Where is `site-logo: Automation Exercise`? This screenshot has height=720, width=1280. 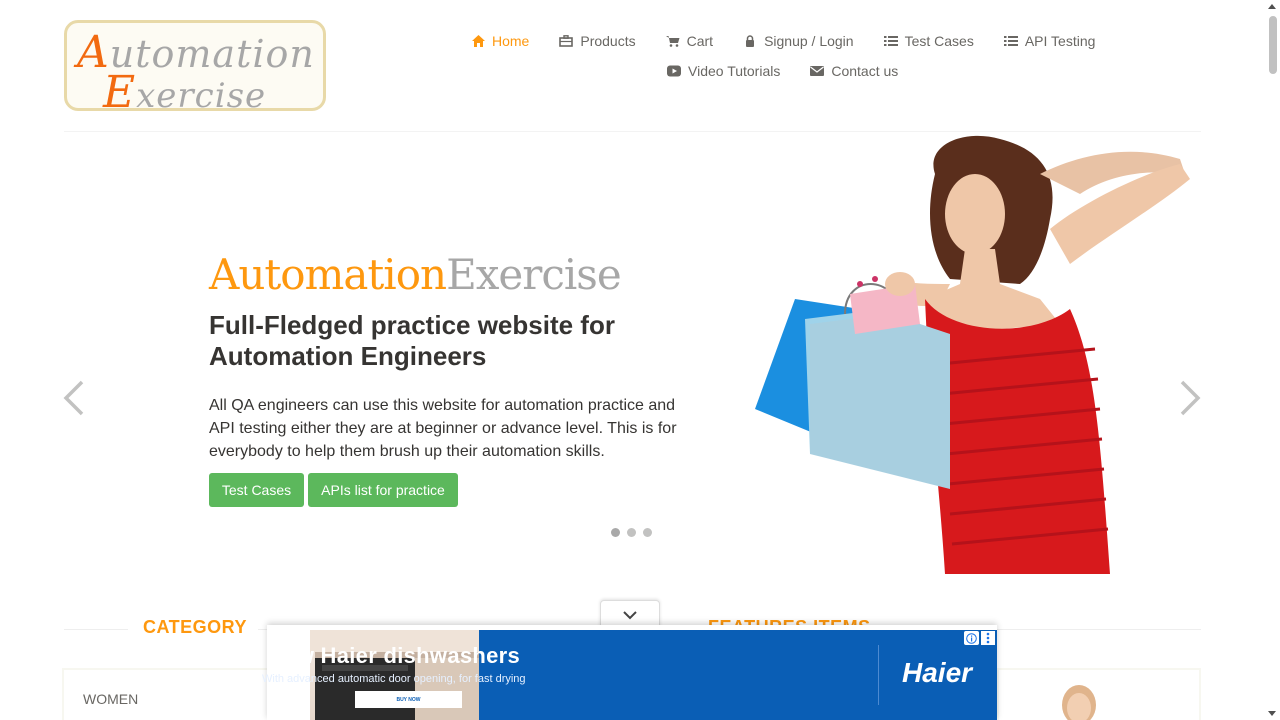
site-logo: Automation Exercise is located at coordinates (195, 69).